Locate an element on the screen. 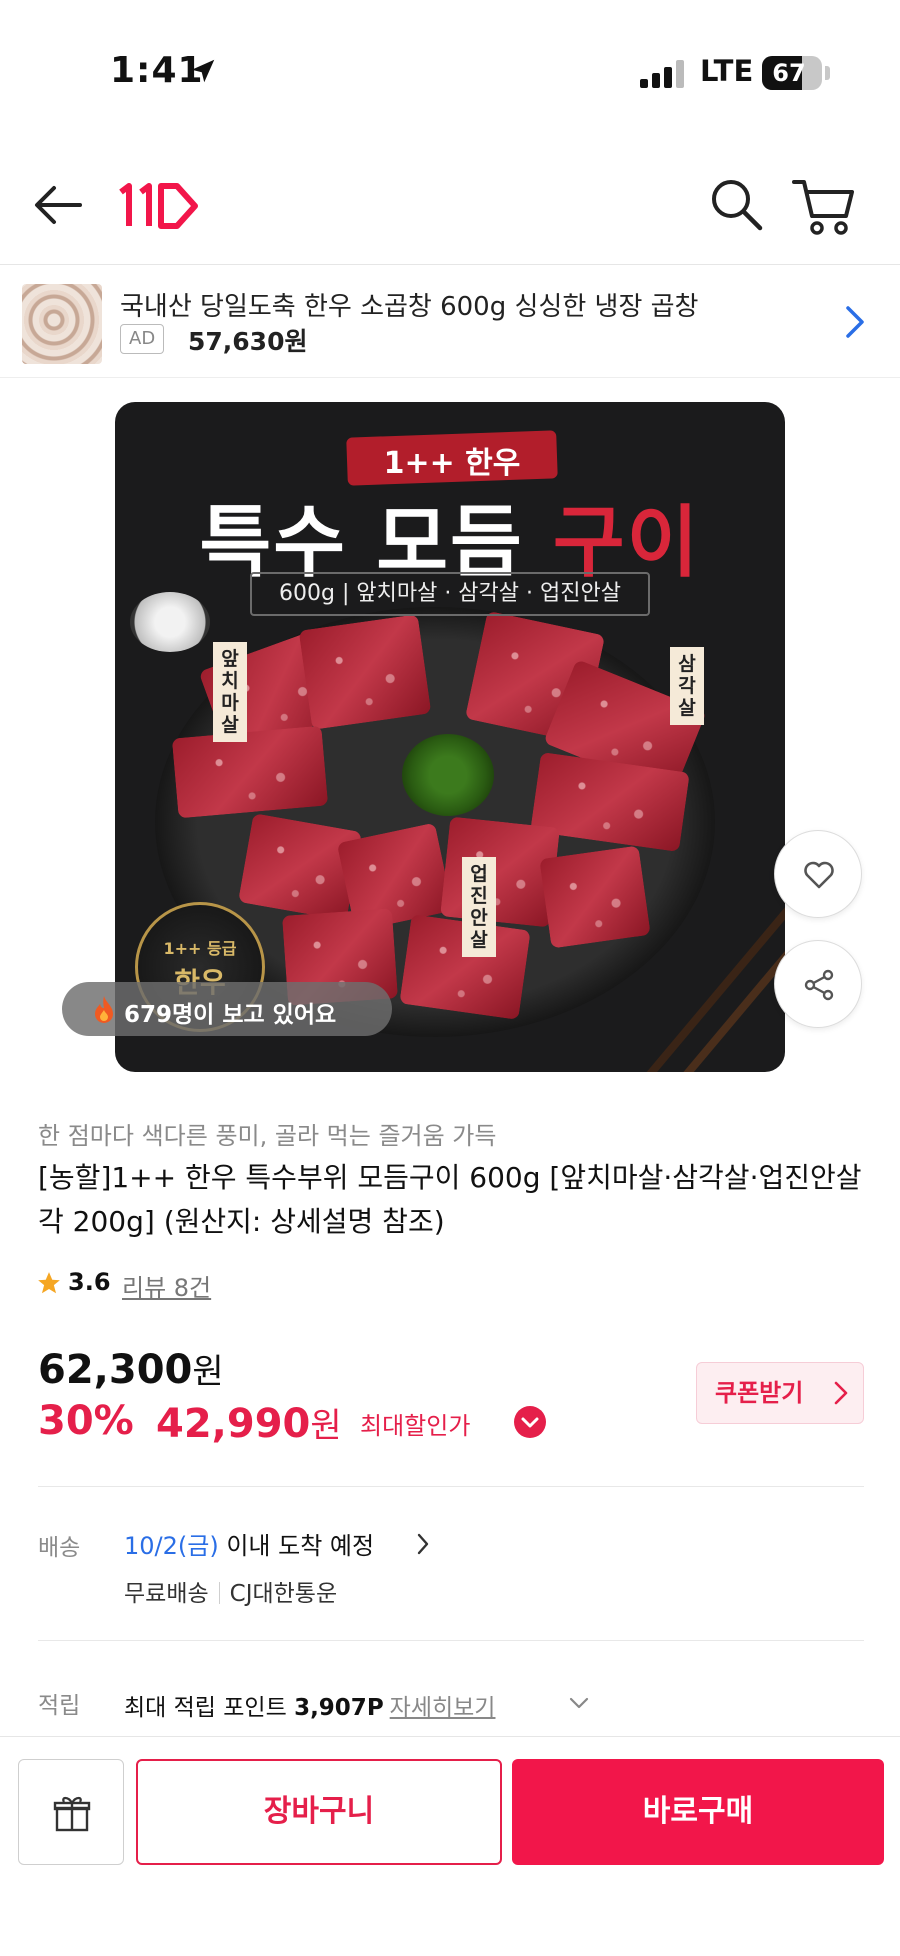 The height and width of the screenshot is (1956, 900). hero-badge: 1++ 한우 is located at coordinates (452, 463).